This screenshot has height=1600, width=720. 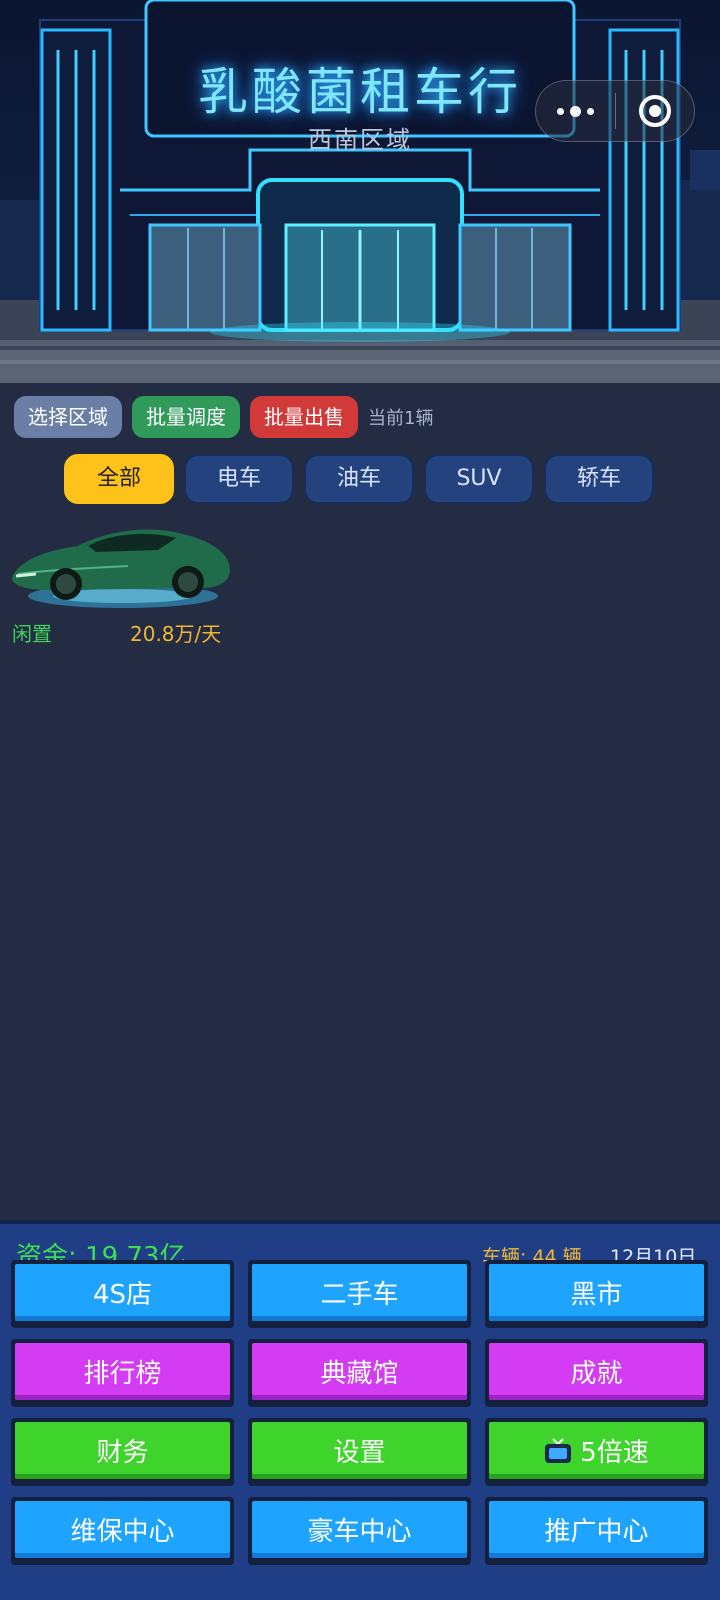 I want to click on filter-tabs: 全部 电车 油车 SUV 轿车, so click(x=364, y=479).